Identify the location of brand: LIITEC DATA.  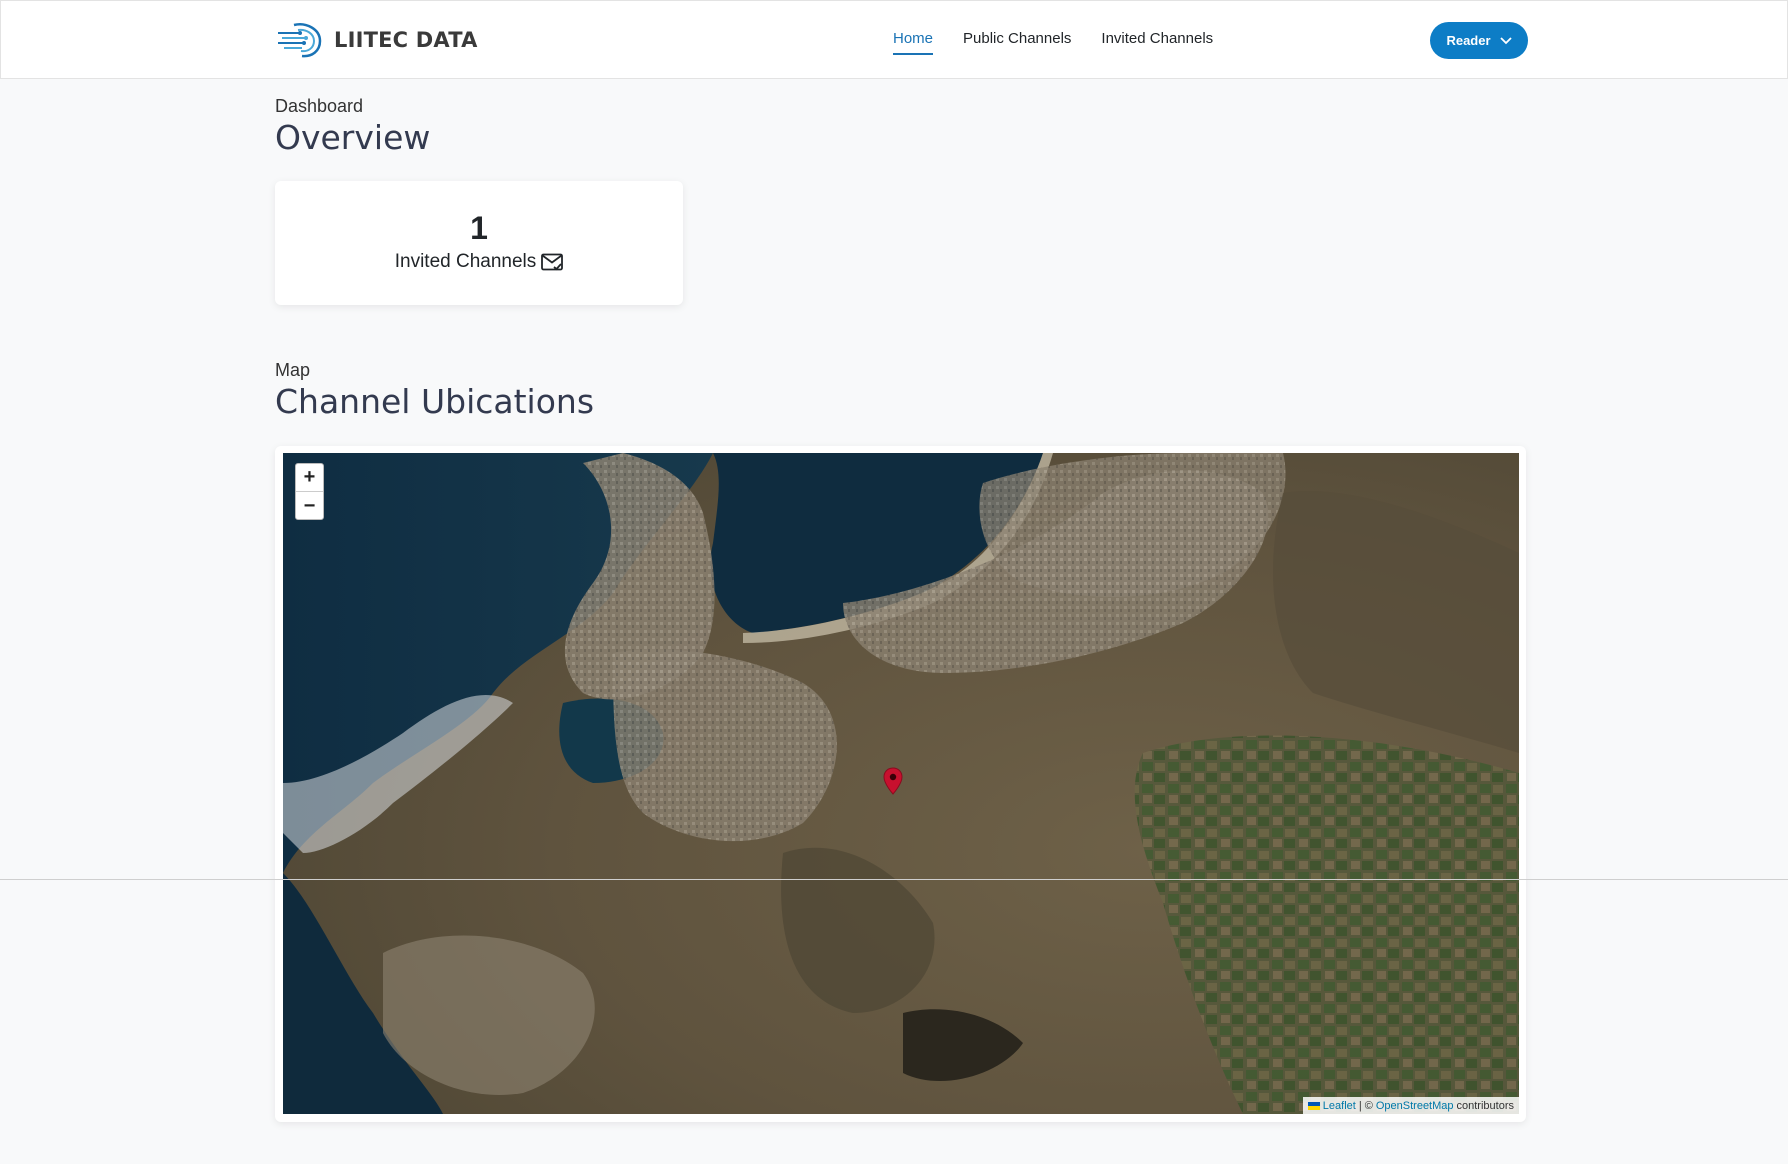
(377, 40).